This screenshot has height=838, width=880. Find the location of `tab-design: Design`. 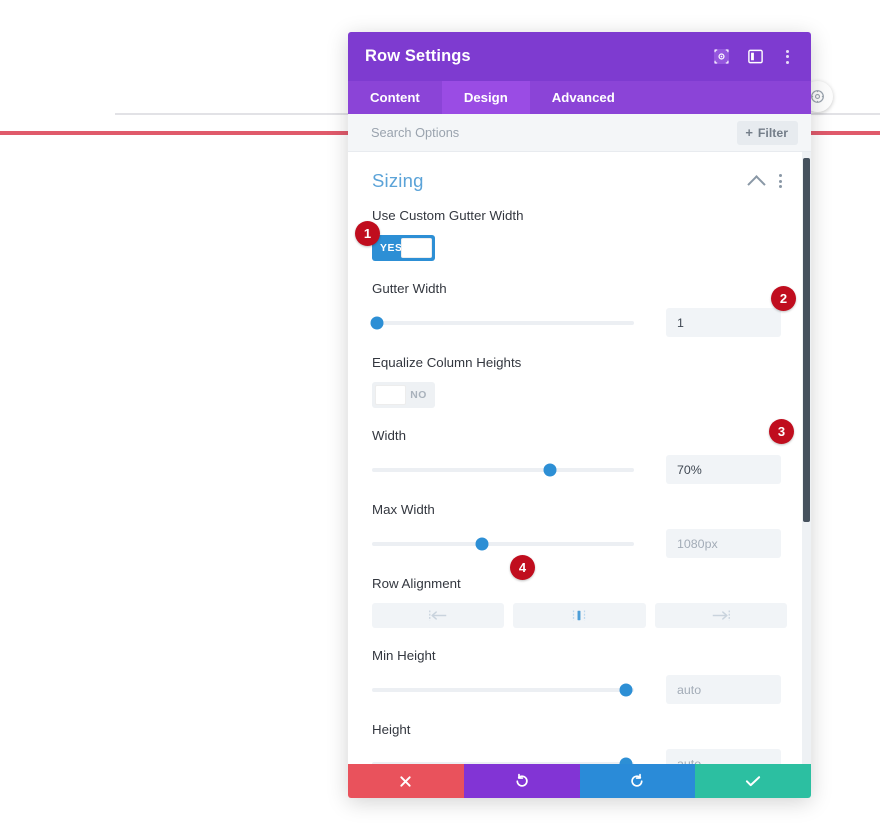

tab-design: Design is located at coordinates (485, 97).